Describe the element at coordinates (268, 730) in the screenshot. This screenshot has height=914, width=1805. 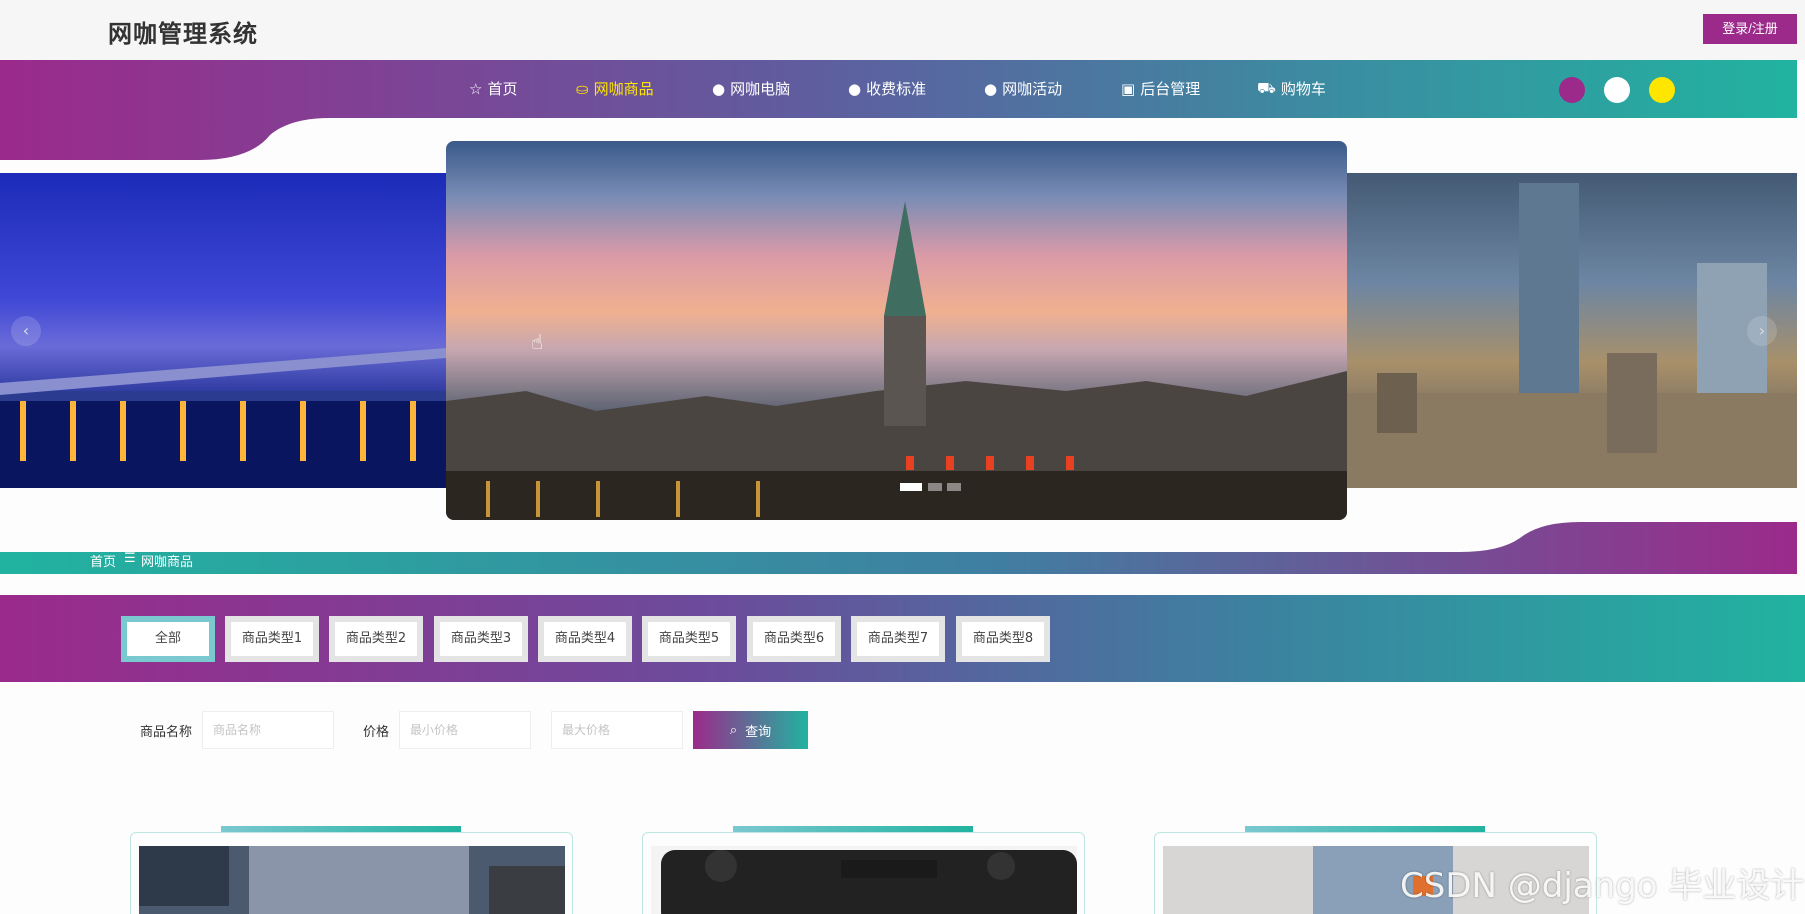
I see `product-name-input` at that location.